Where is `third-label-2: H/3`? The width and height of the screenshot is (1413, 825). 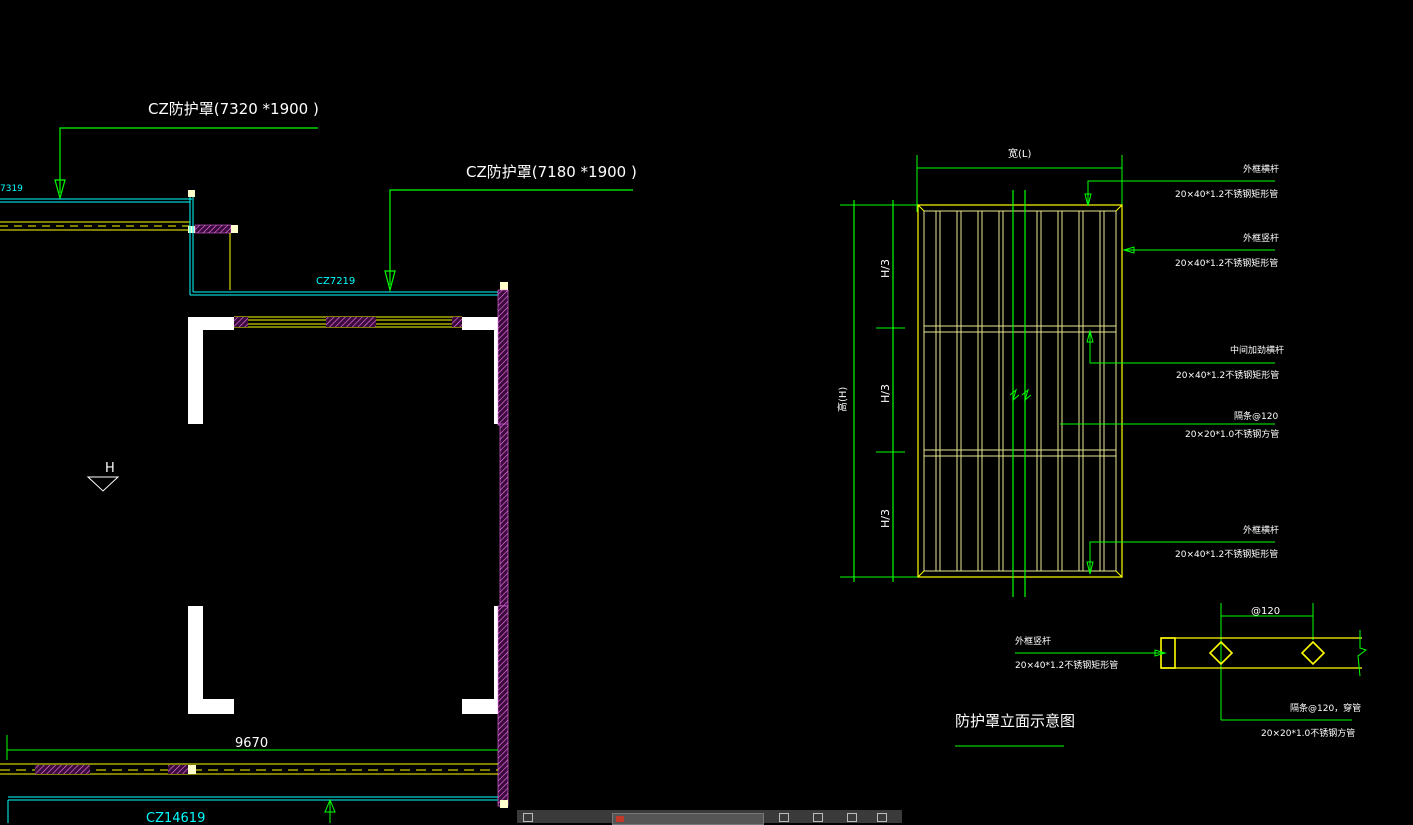 third-label-2: H/3 is located at coordinates (885, 393).